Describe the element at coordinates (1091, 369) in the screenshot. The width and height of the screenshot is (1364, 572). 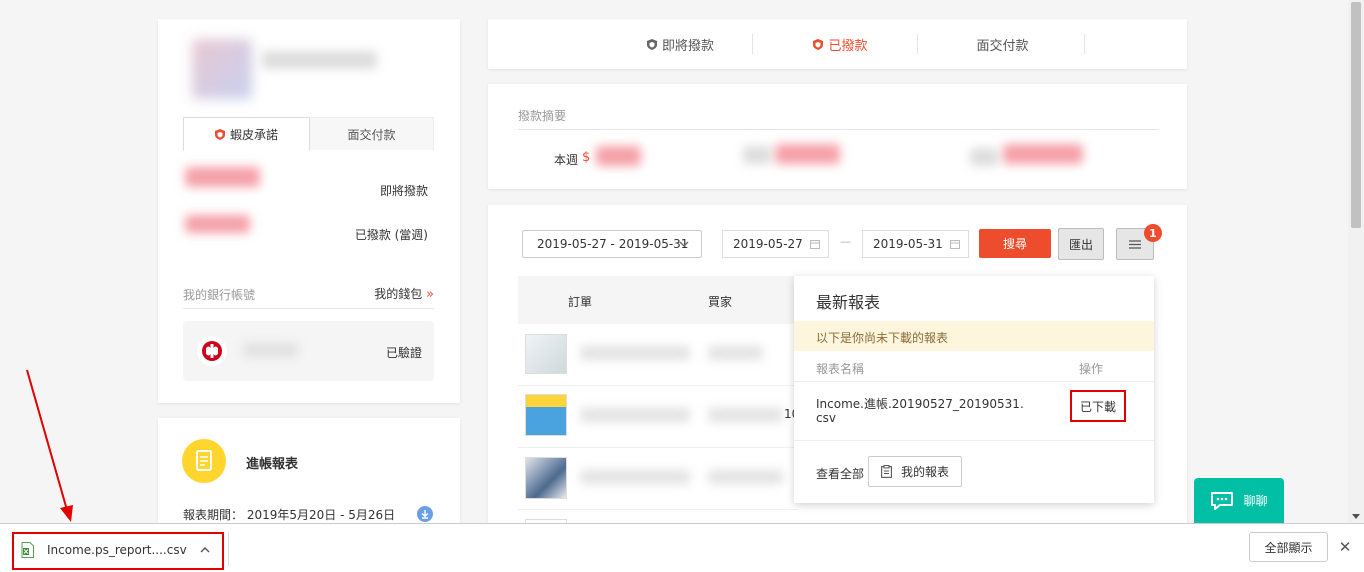
I see `column-action: 操作` at that location.